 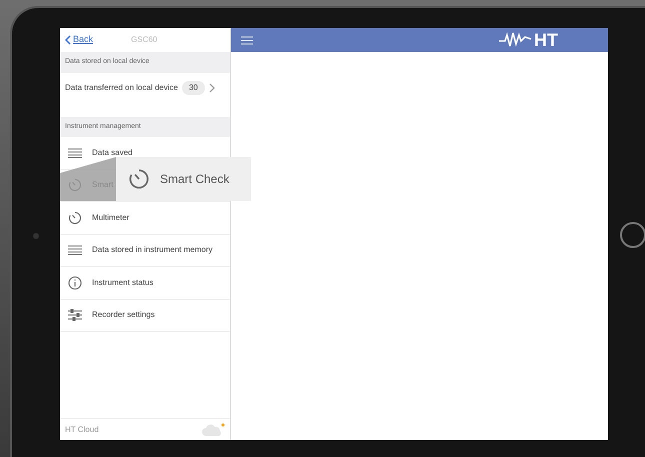 I want to click on tooltip-pointer, so click(x=88, y=179).